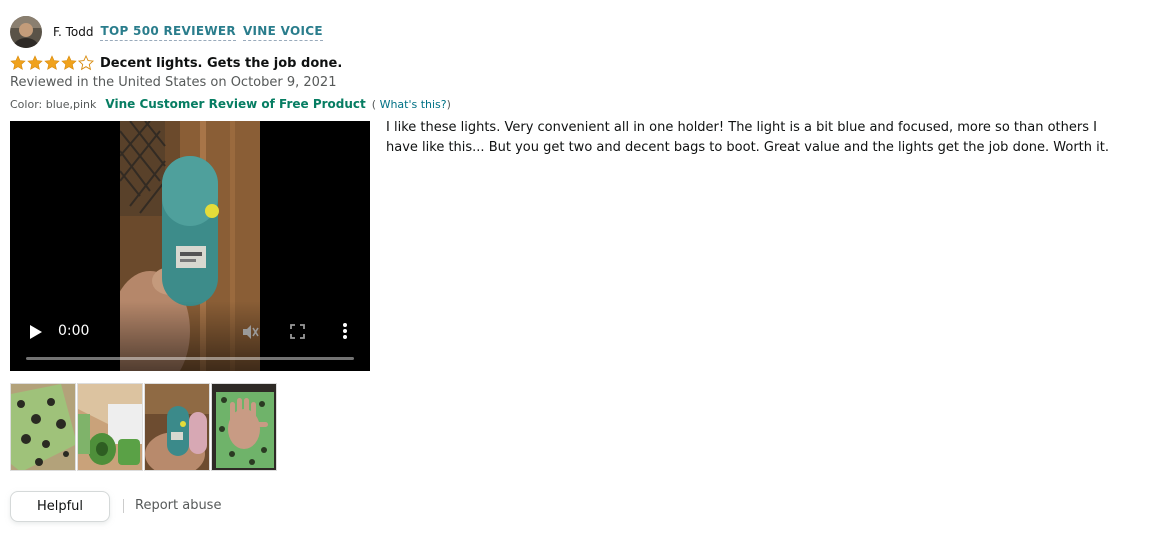  I want to click on review-header: Decent lights. Gets the job done., so click(176, 63).